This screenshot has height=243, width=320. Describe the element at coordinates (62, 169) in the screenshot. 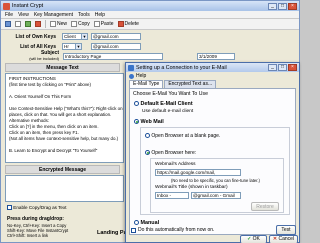

I see `encrypted-message-header: Encrypted Message` at that location.